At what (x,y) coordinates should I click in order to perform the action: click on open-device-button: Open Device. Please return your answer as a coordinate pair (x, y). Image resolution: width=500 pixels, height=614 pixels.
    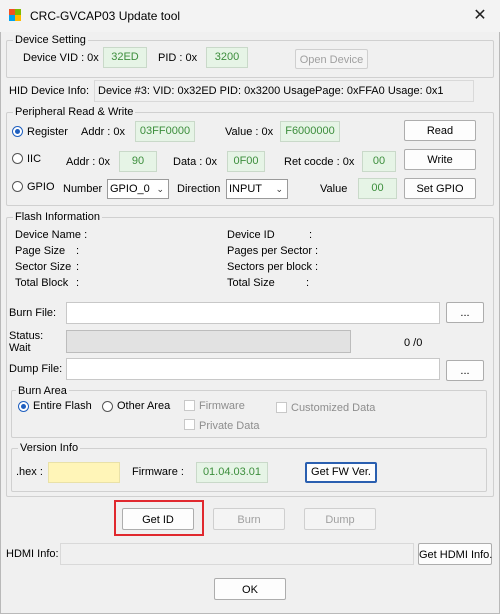
    Looking at the image, I should click on (331, 59).